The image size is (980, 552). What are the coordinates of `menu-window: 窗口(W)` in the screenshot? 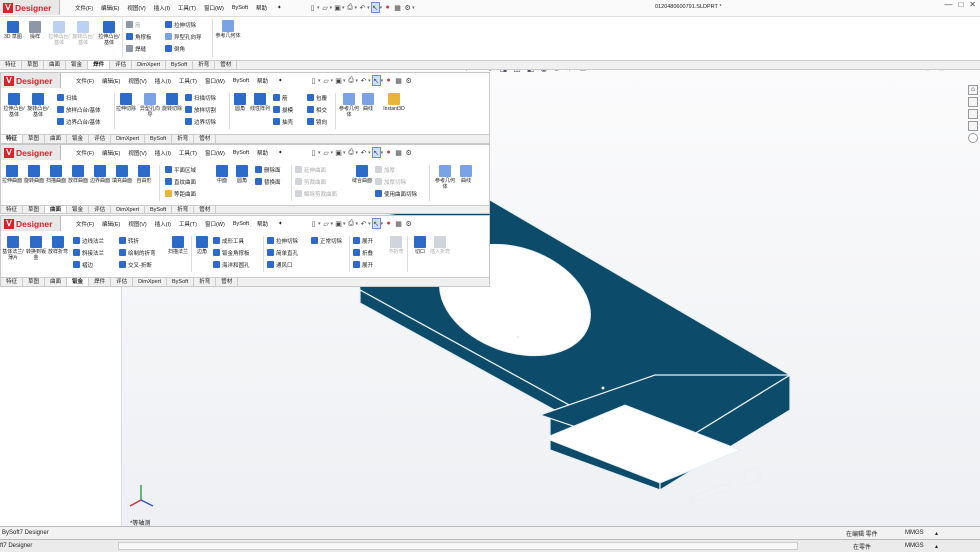 It's located at (215, 224).